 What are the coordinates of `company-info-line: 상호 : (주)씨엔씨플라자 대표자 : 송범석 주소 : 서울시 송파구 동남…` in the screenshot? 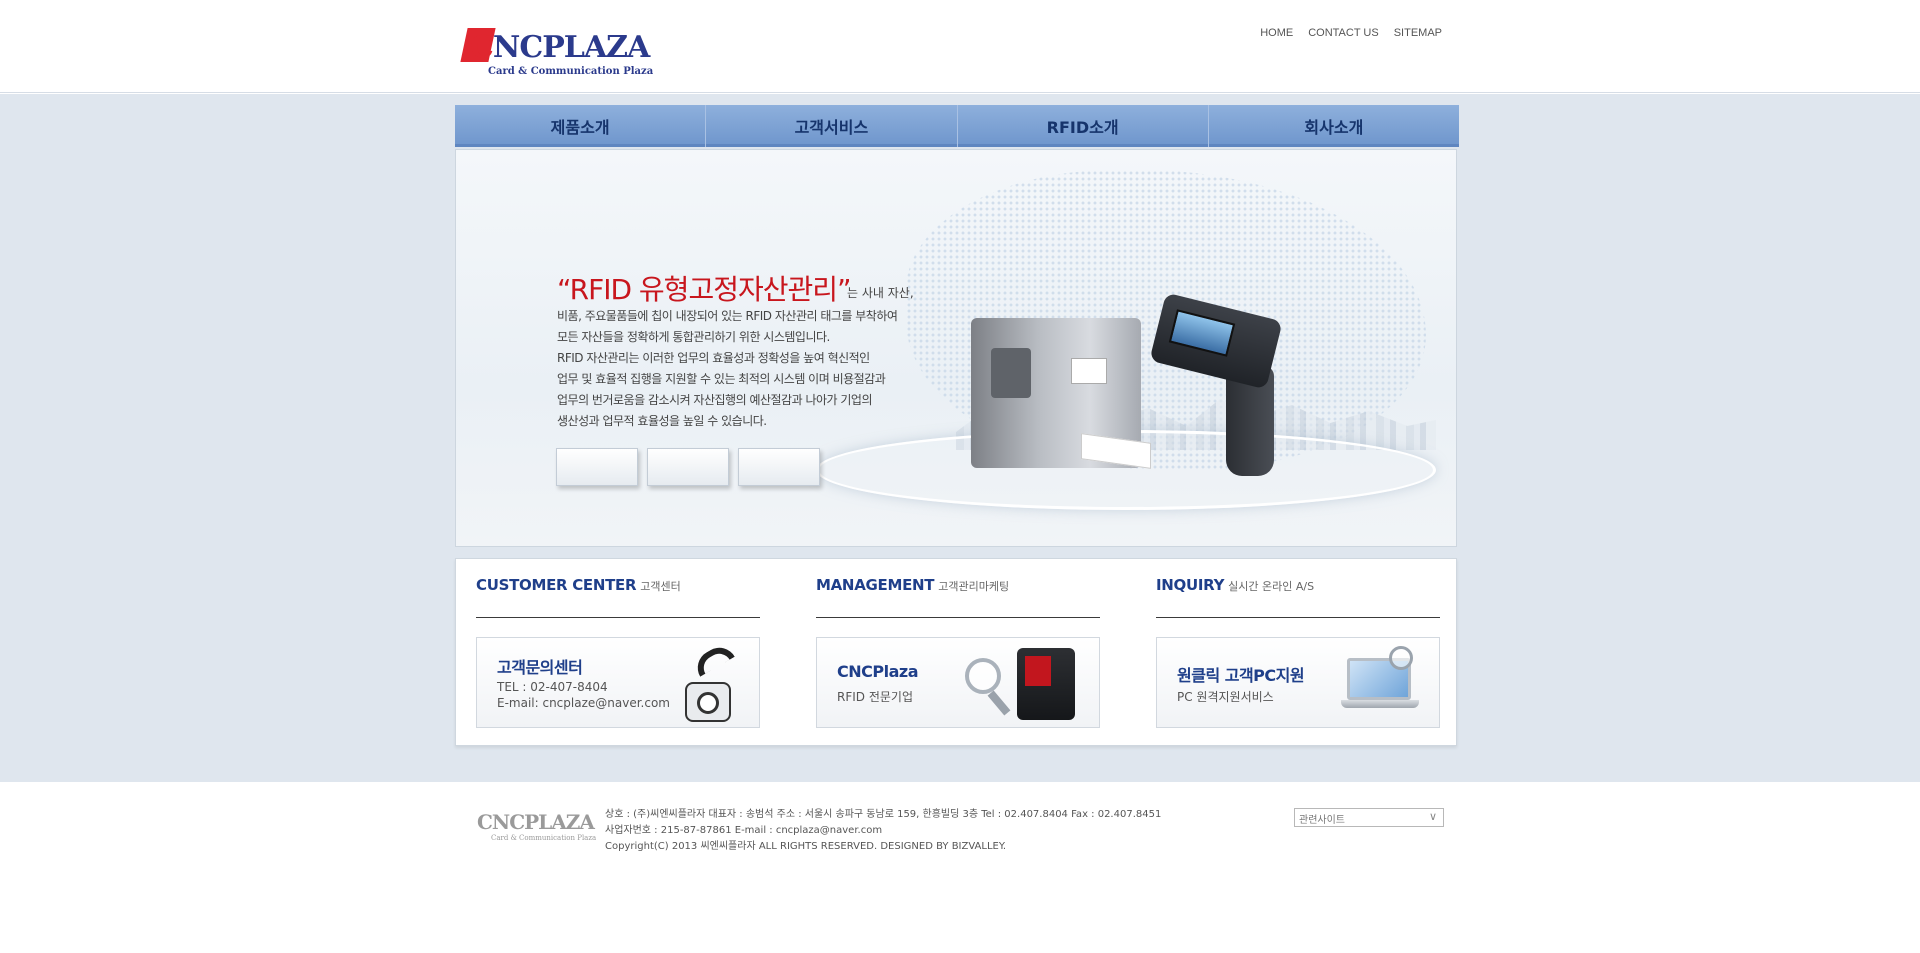 It's located at (883, 814).